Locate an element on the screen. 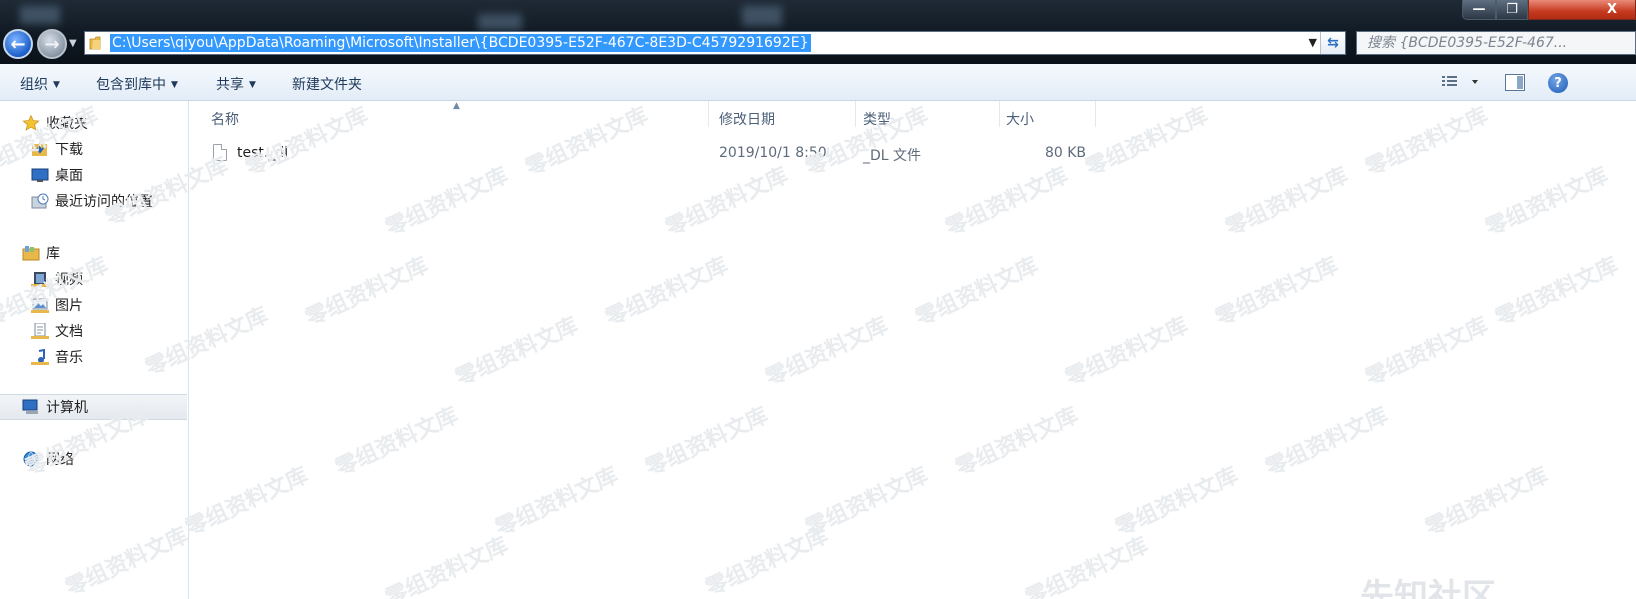  forward-arrow-icon: → is located at coordinates (52, 44).